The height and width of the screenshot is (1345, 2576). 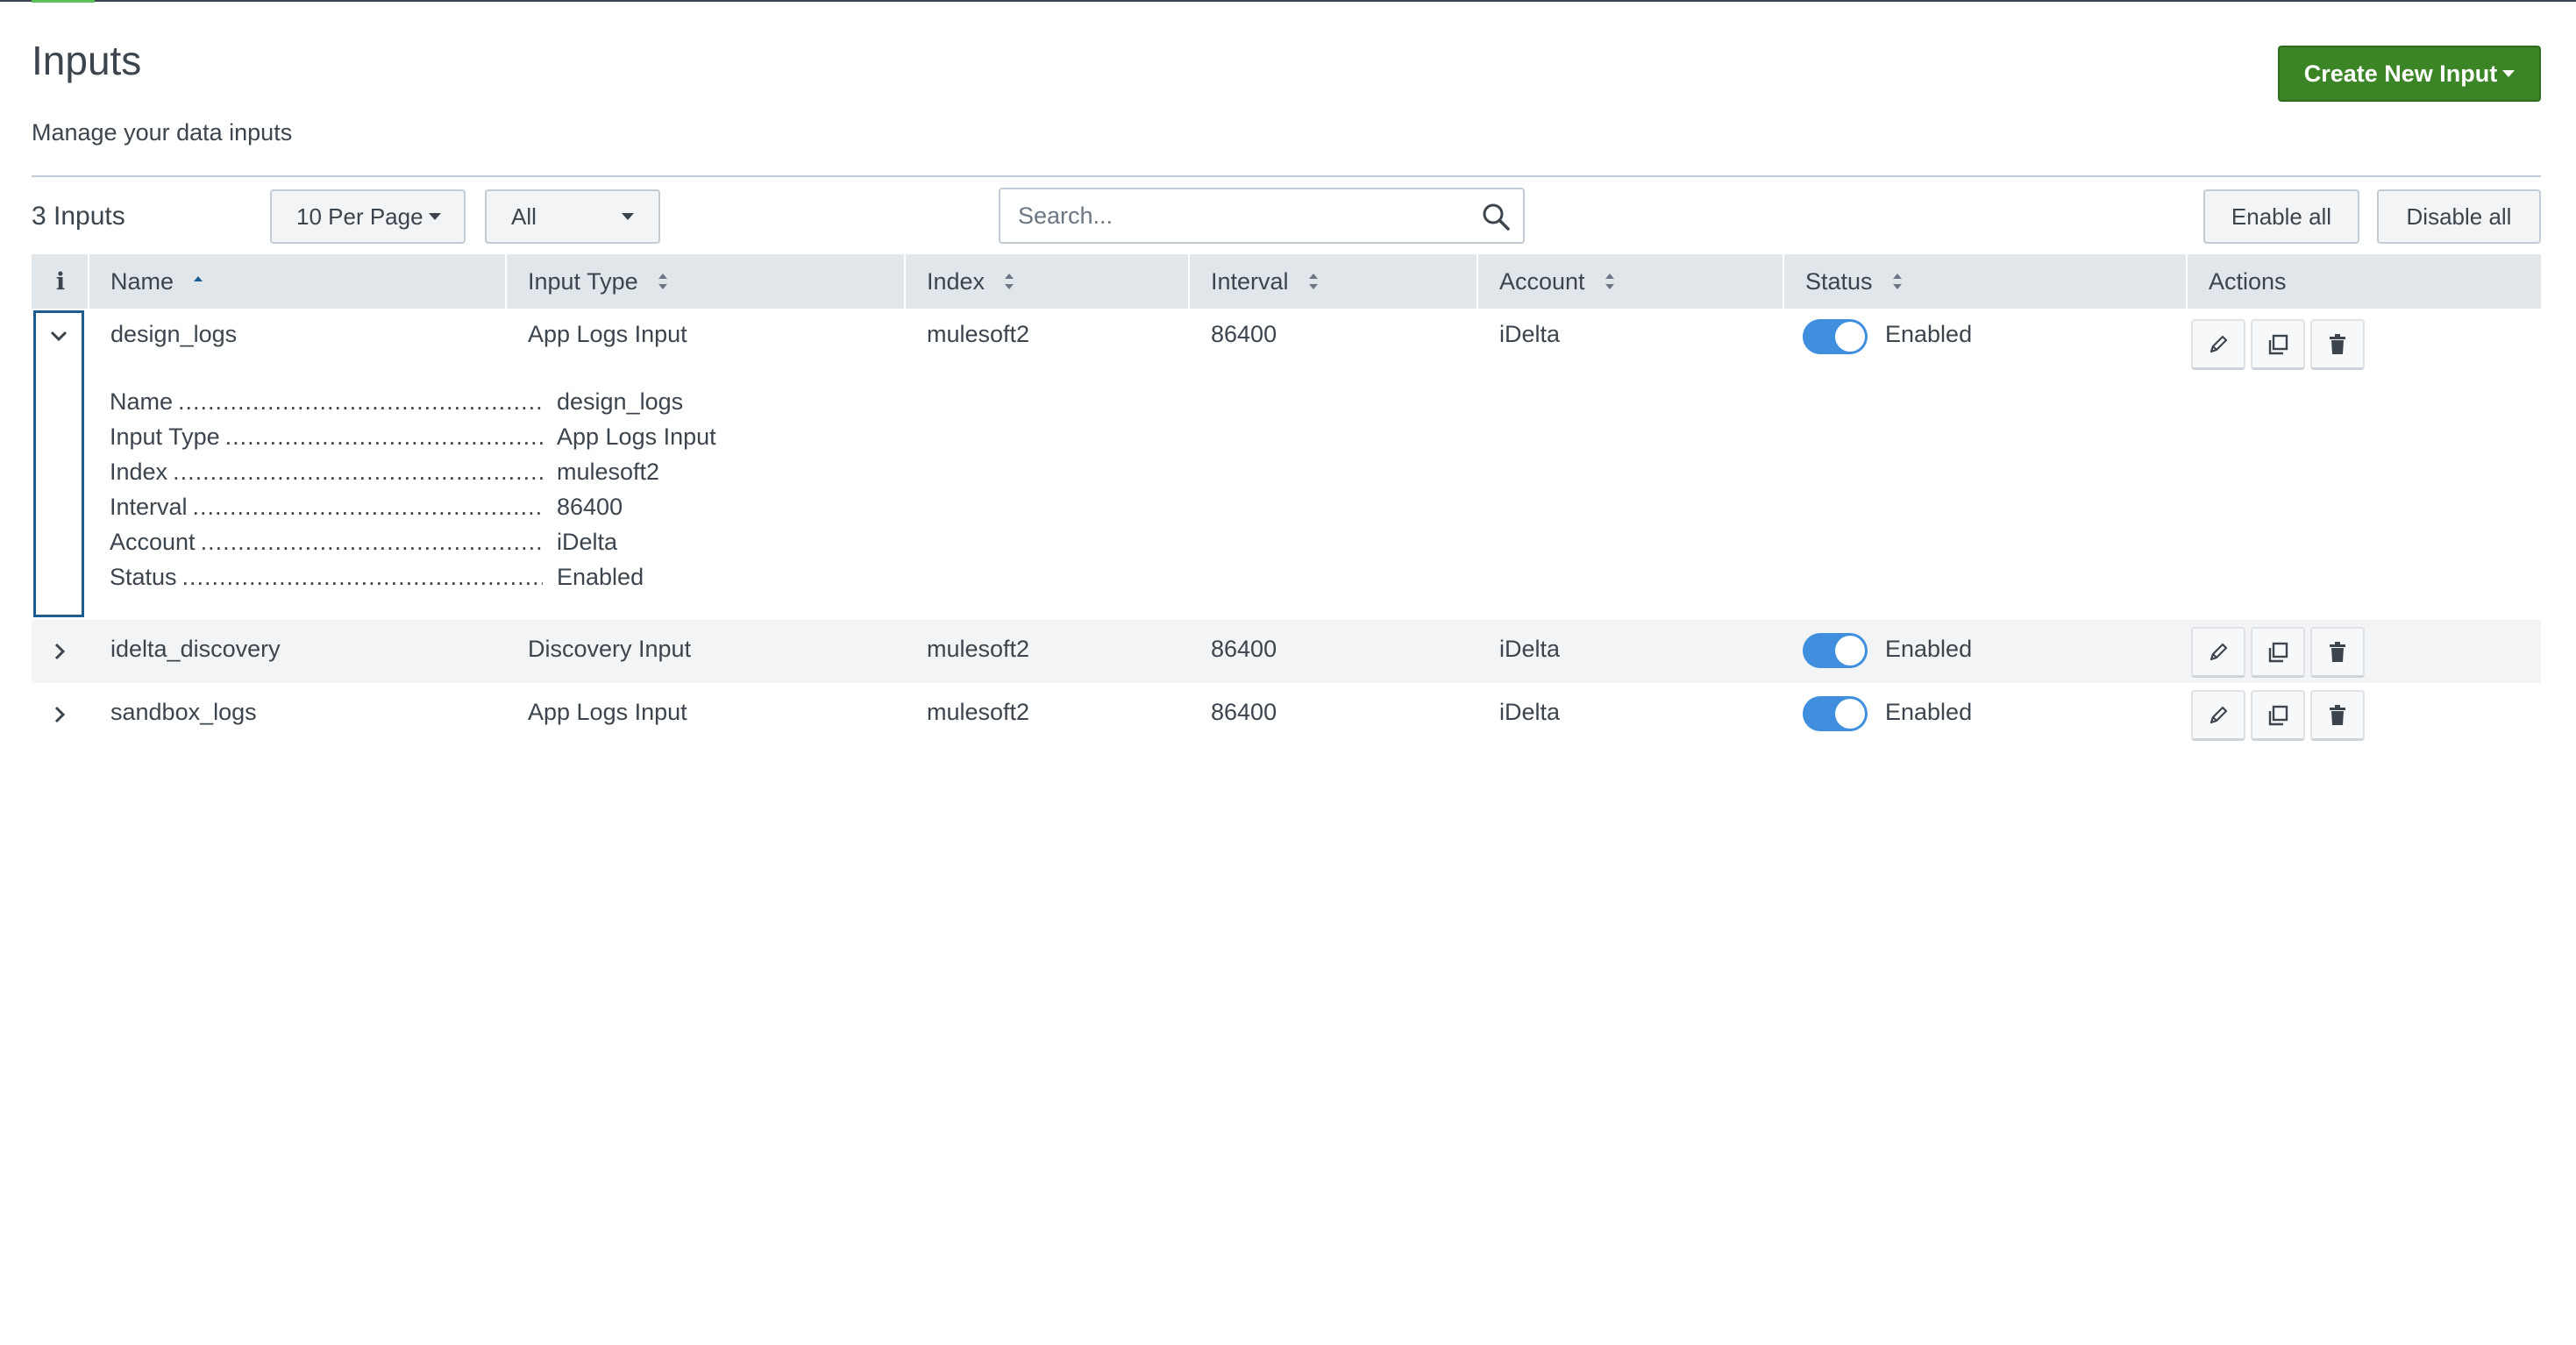 What do you see at coordinates (59, 336) in the screenshot?
I see `chevron-down-icon` at bounding box center [59, 336].